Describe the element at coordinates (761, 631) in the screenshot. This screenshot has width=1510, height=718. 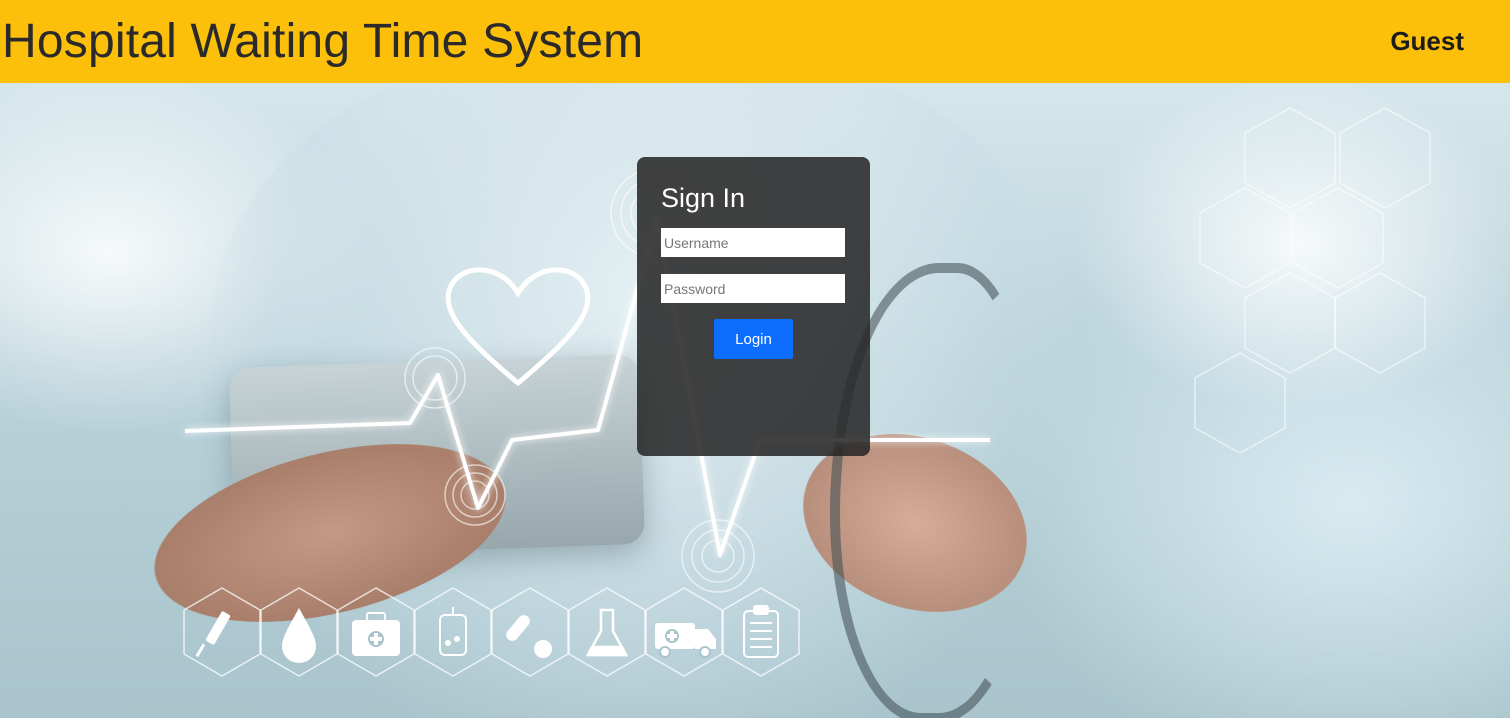
I see `clipboard-icon` at that location.